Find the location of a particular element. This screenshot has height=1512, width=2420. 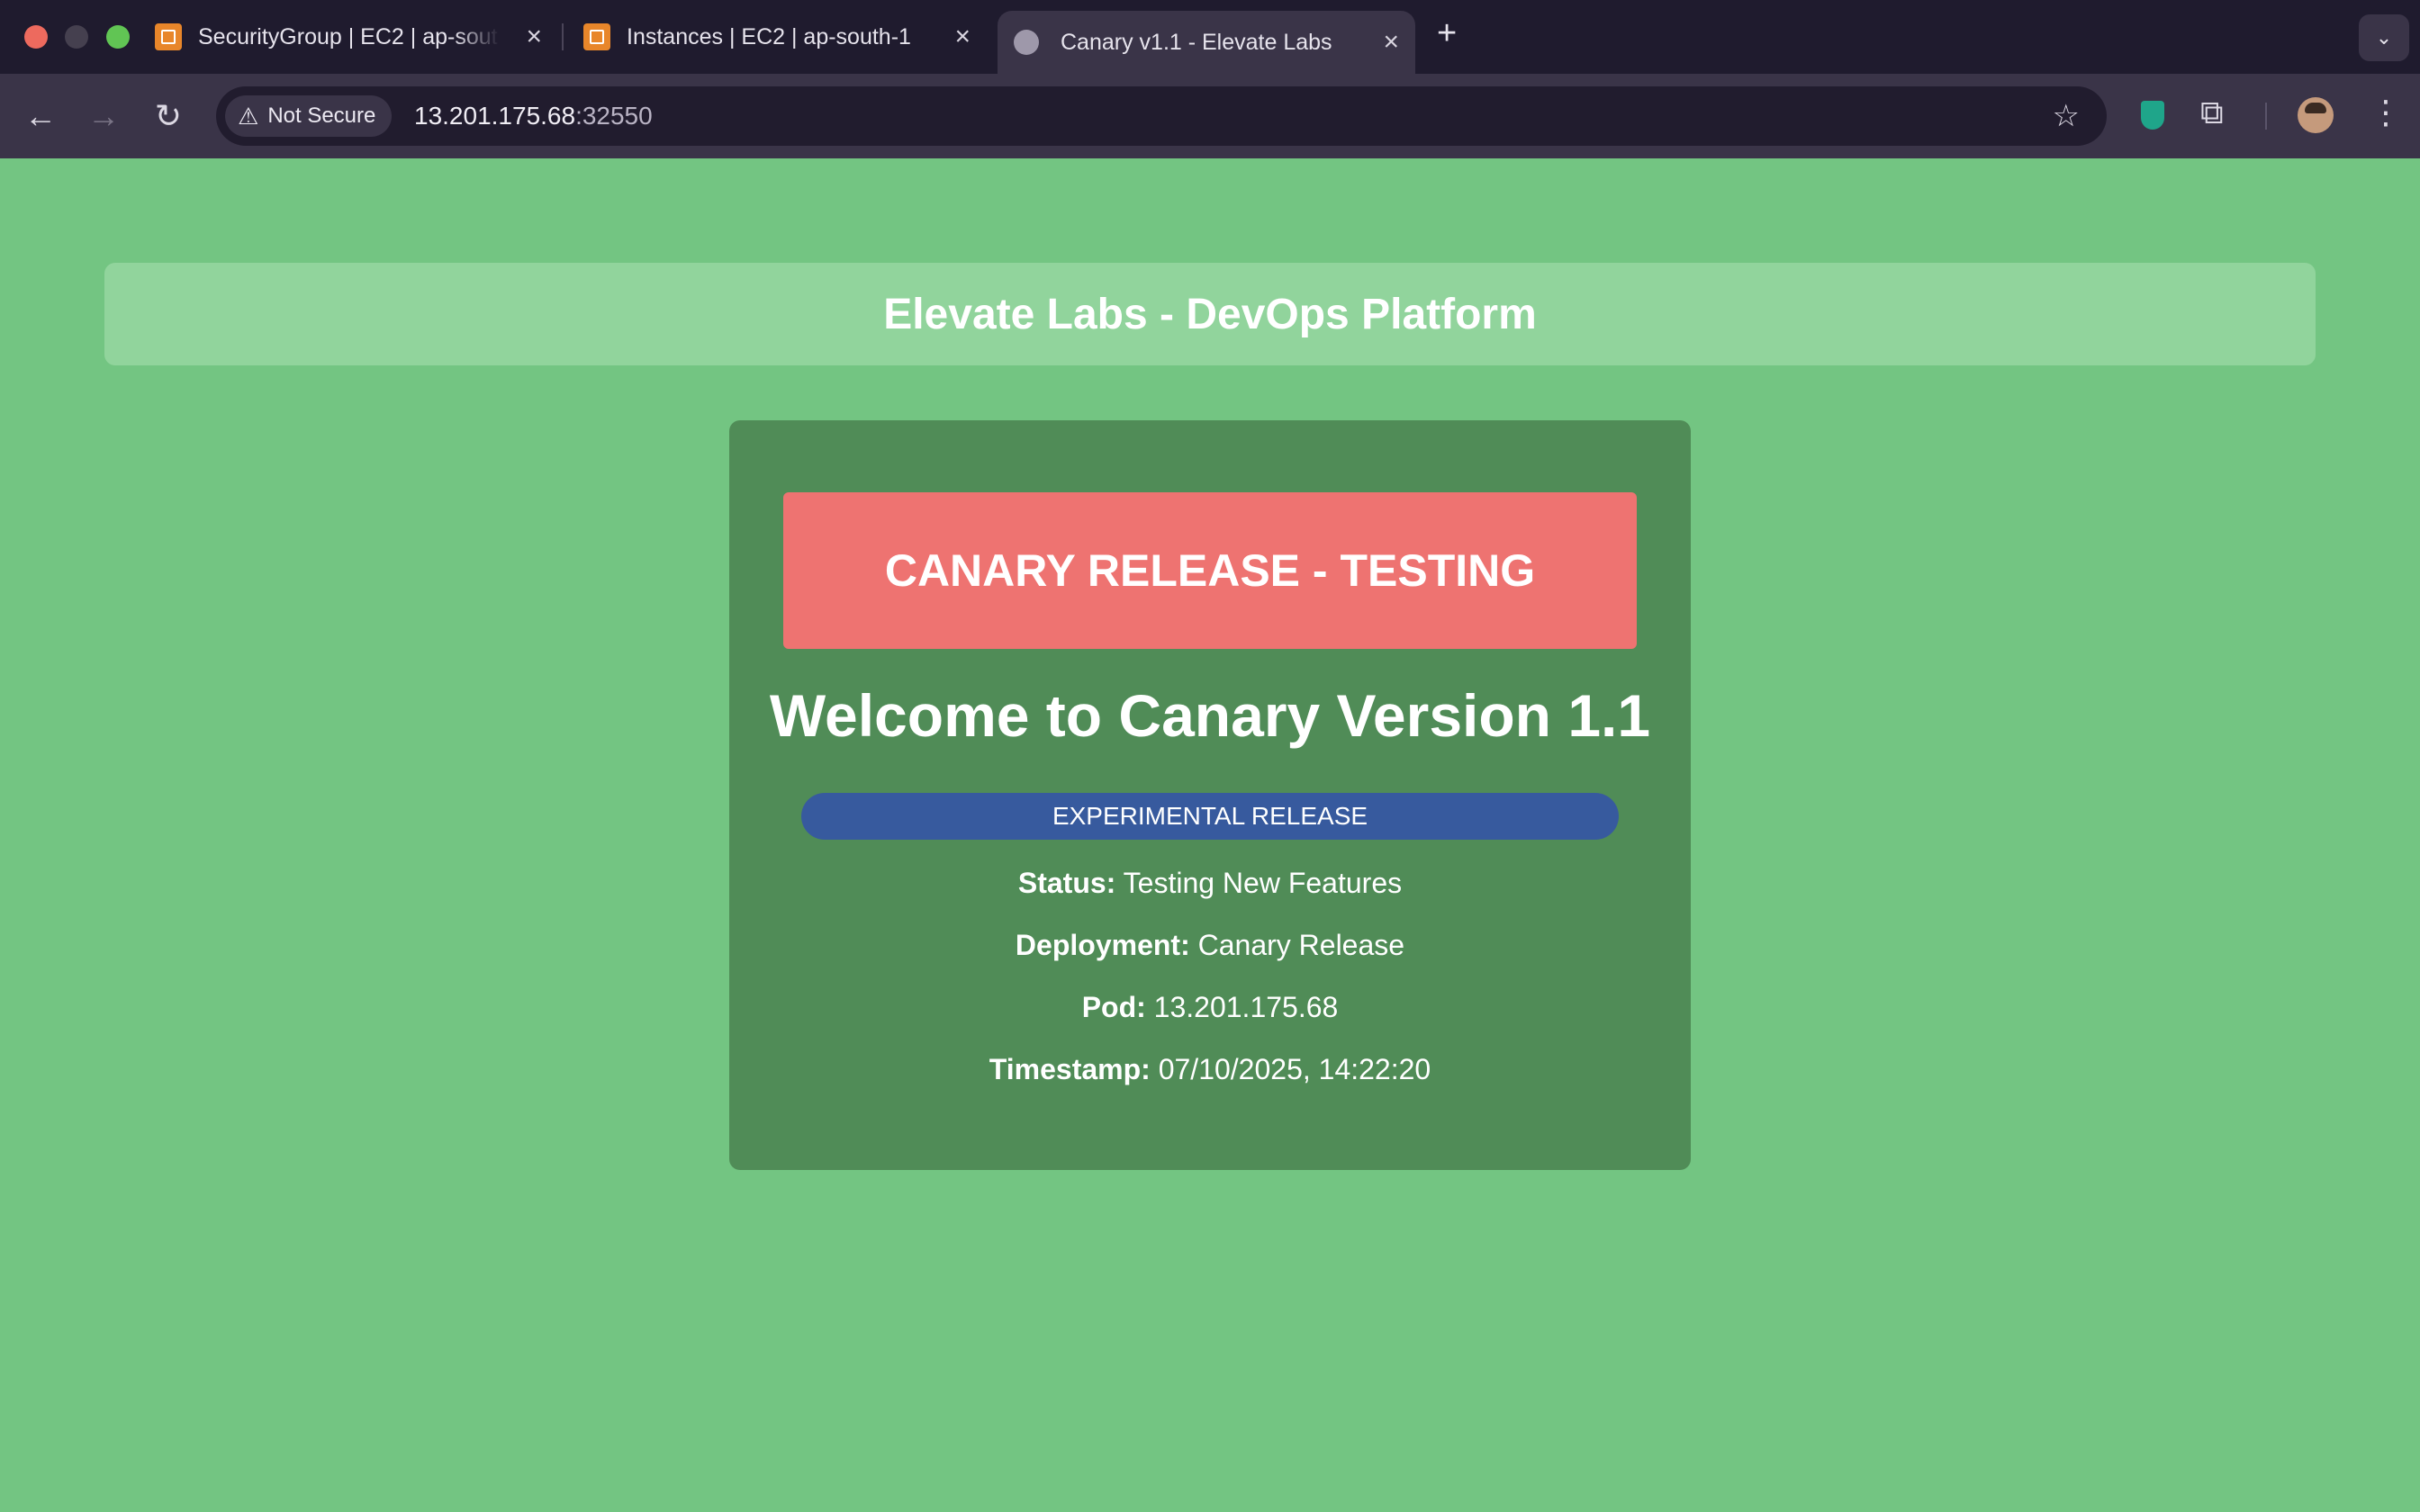

timestamp-value: 07/10/2025, 14:22:20 is located at coordinates (1294, 1069).